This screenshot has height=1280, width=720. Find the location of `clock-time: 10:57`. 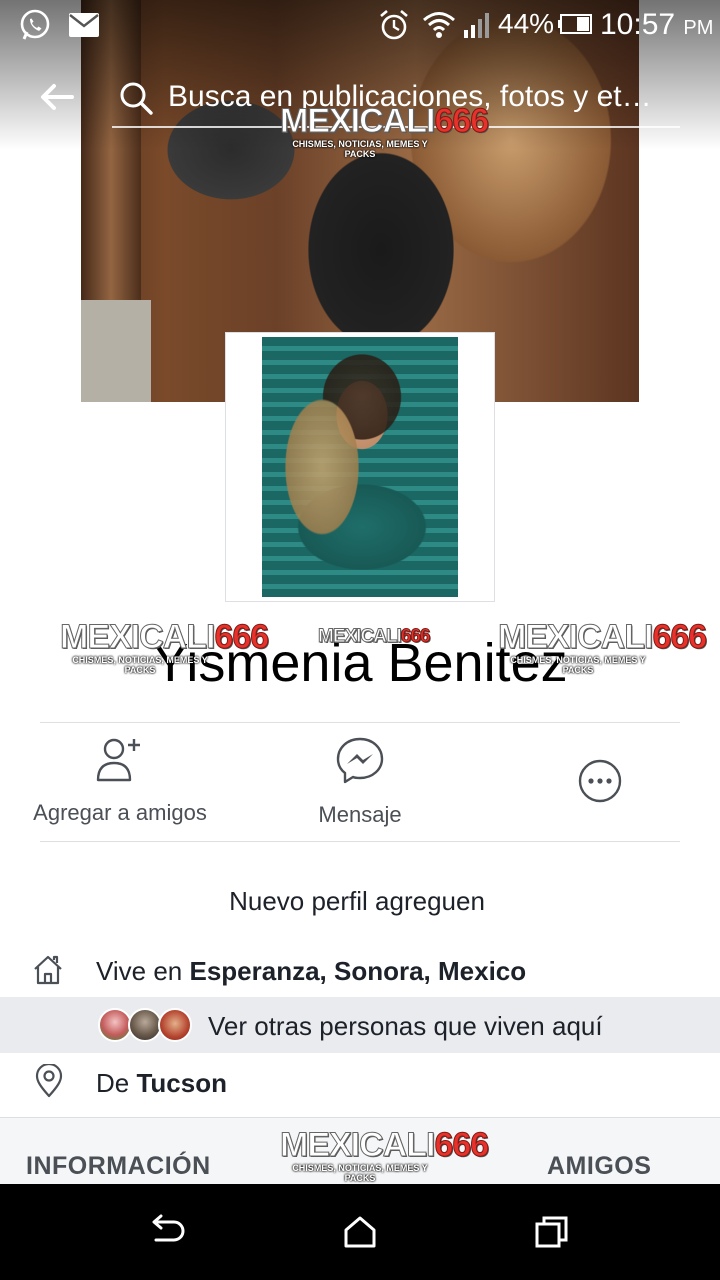

clock-time: 10:57 is located at coordinates (638, 24).